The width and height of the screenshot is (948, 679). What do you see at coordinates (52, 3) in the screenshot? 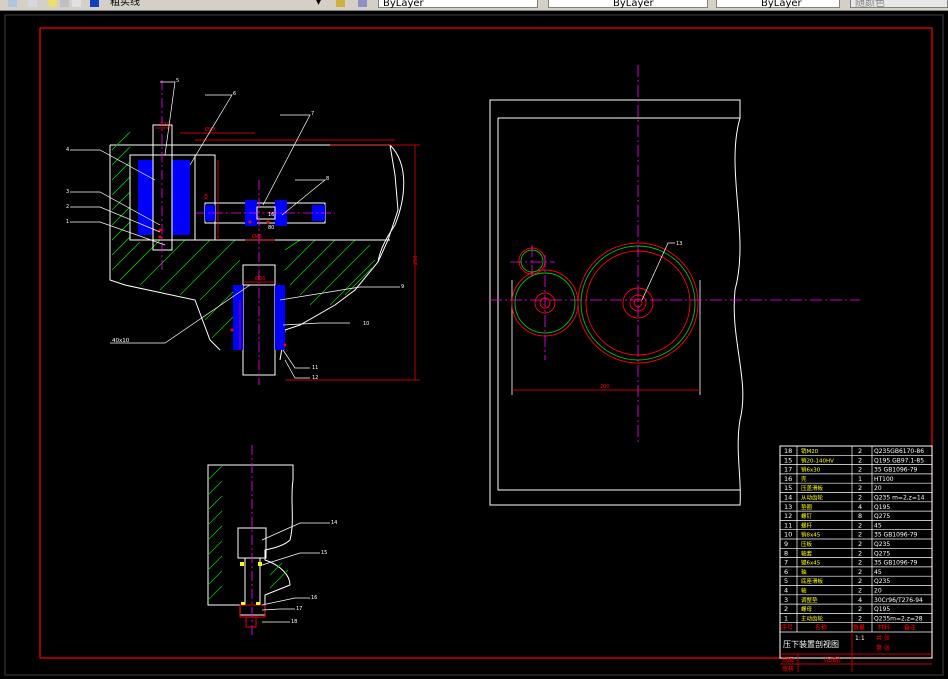
I see `light-bulb-icon` at bounding box center [52, 3].